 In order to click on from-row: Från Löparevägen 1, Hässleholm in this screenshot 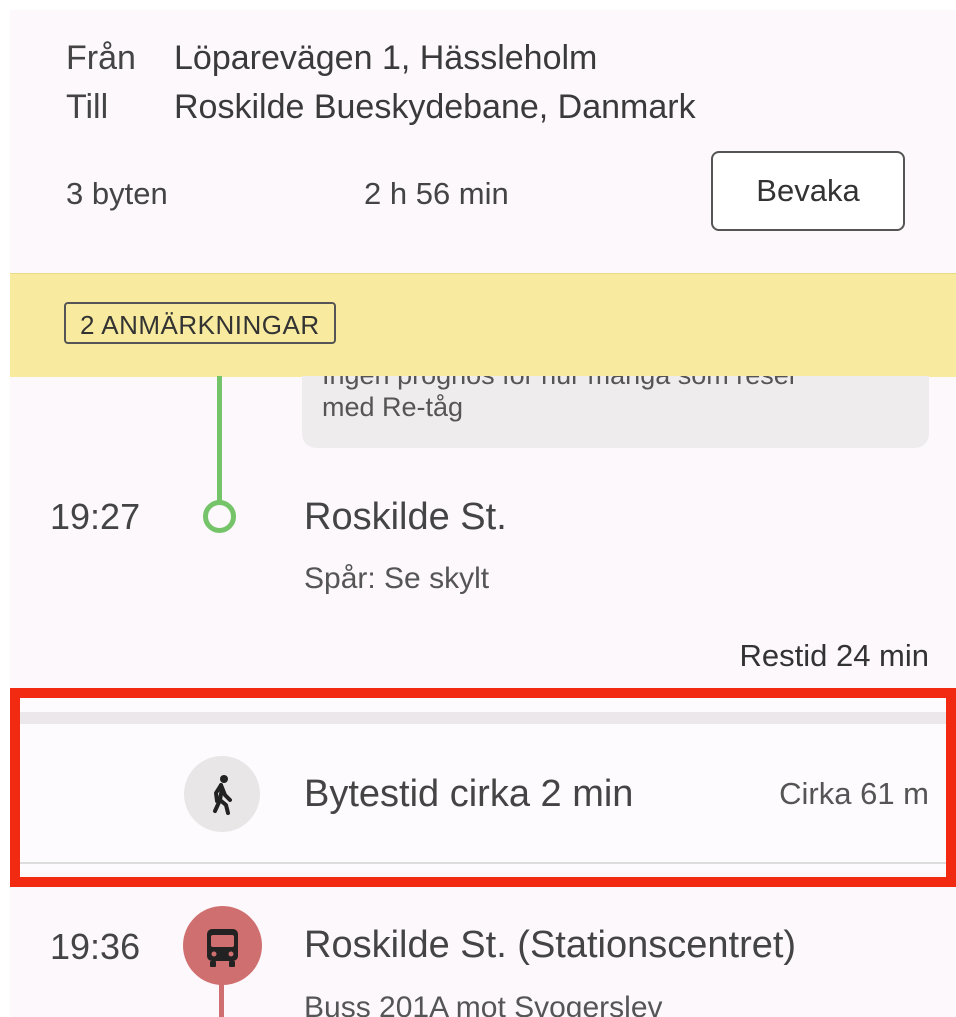, I will do `click(331, 58)`.